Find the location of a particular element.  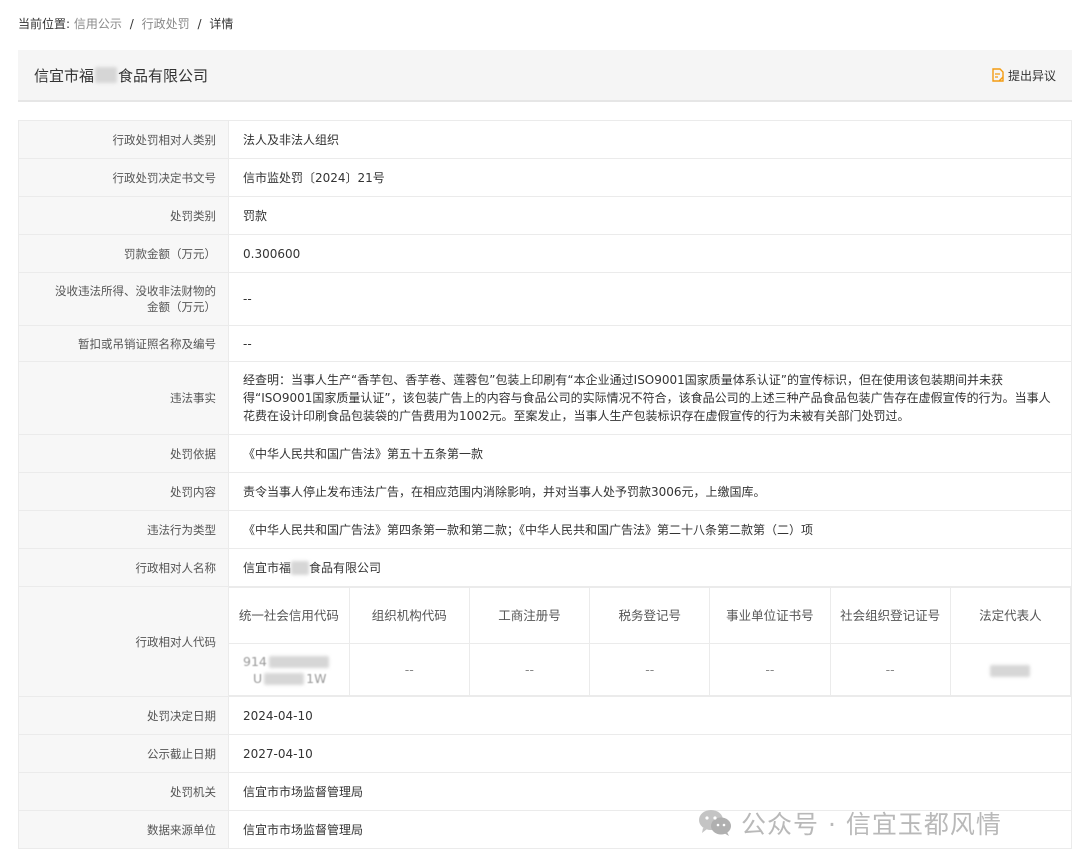

table-row: 处罚类别 罚款 is located at coordinates (545, 215).